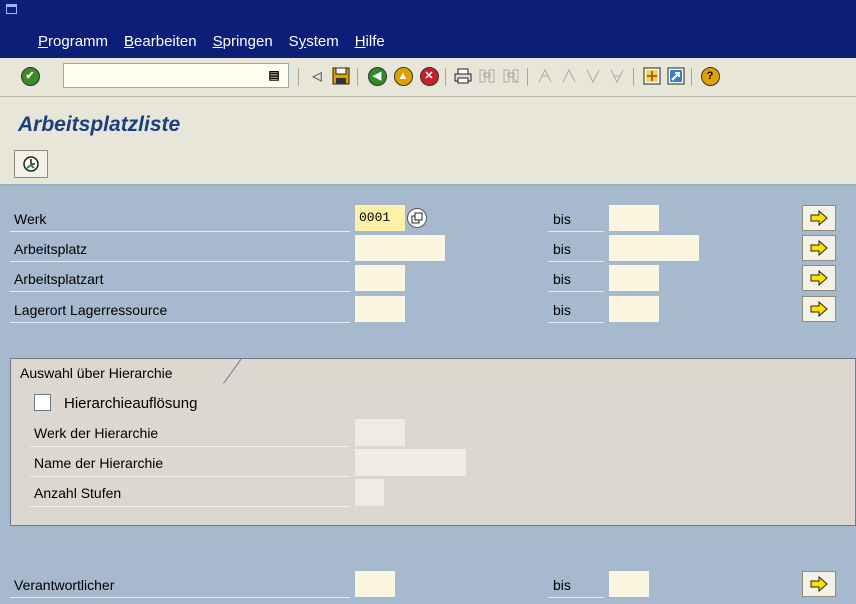  What do you see at coordinates (341, 76) in the screenshot?
I see `save-icon` at bounding box center [341, 76].